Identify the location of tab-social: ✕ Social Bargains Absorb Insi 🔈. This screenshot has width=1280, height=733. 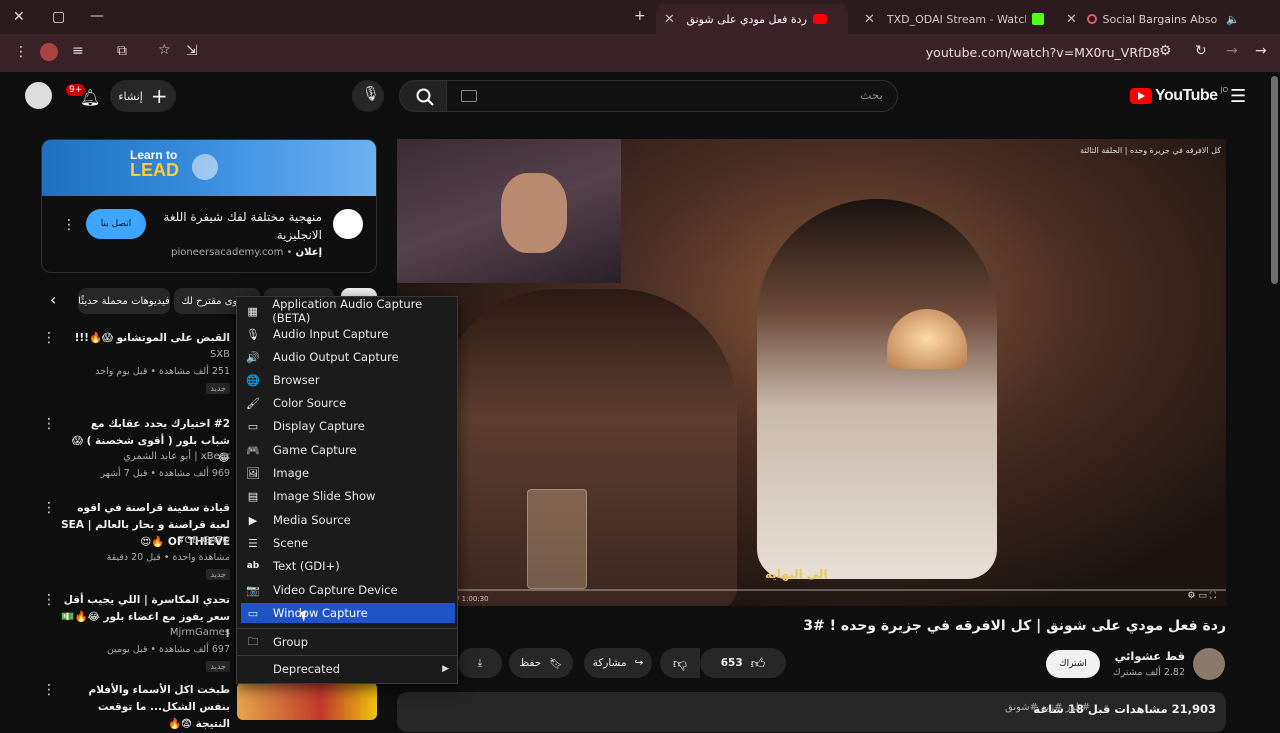
(1153, 19).